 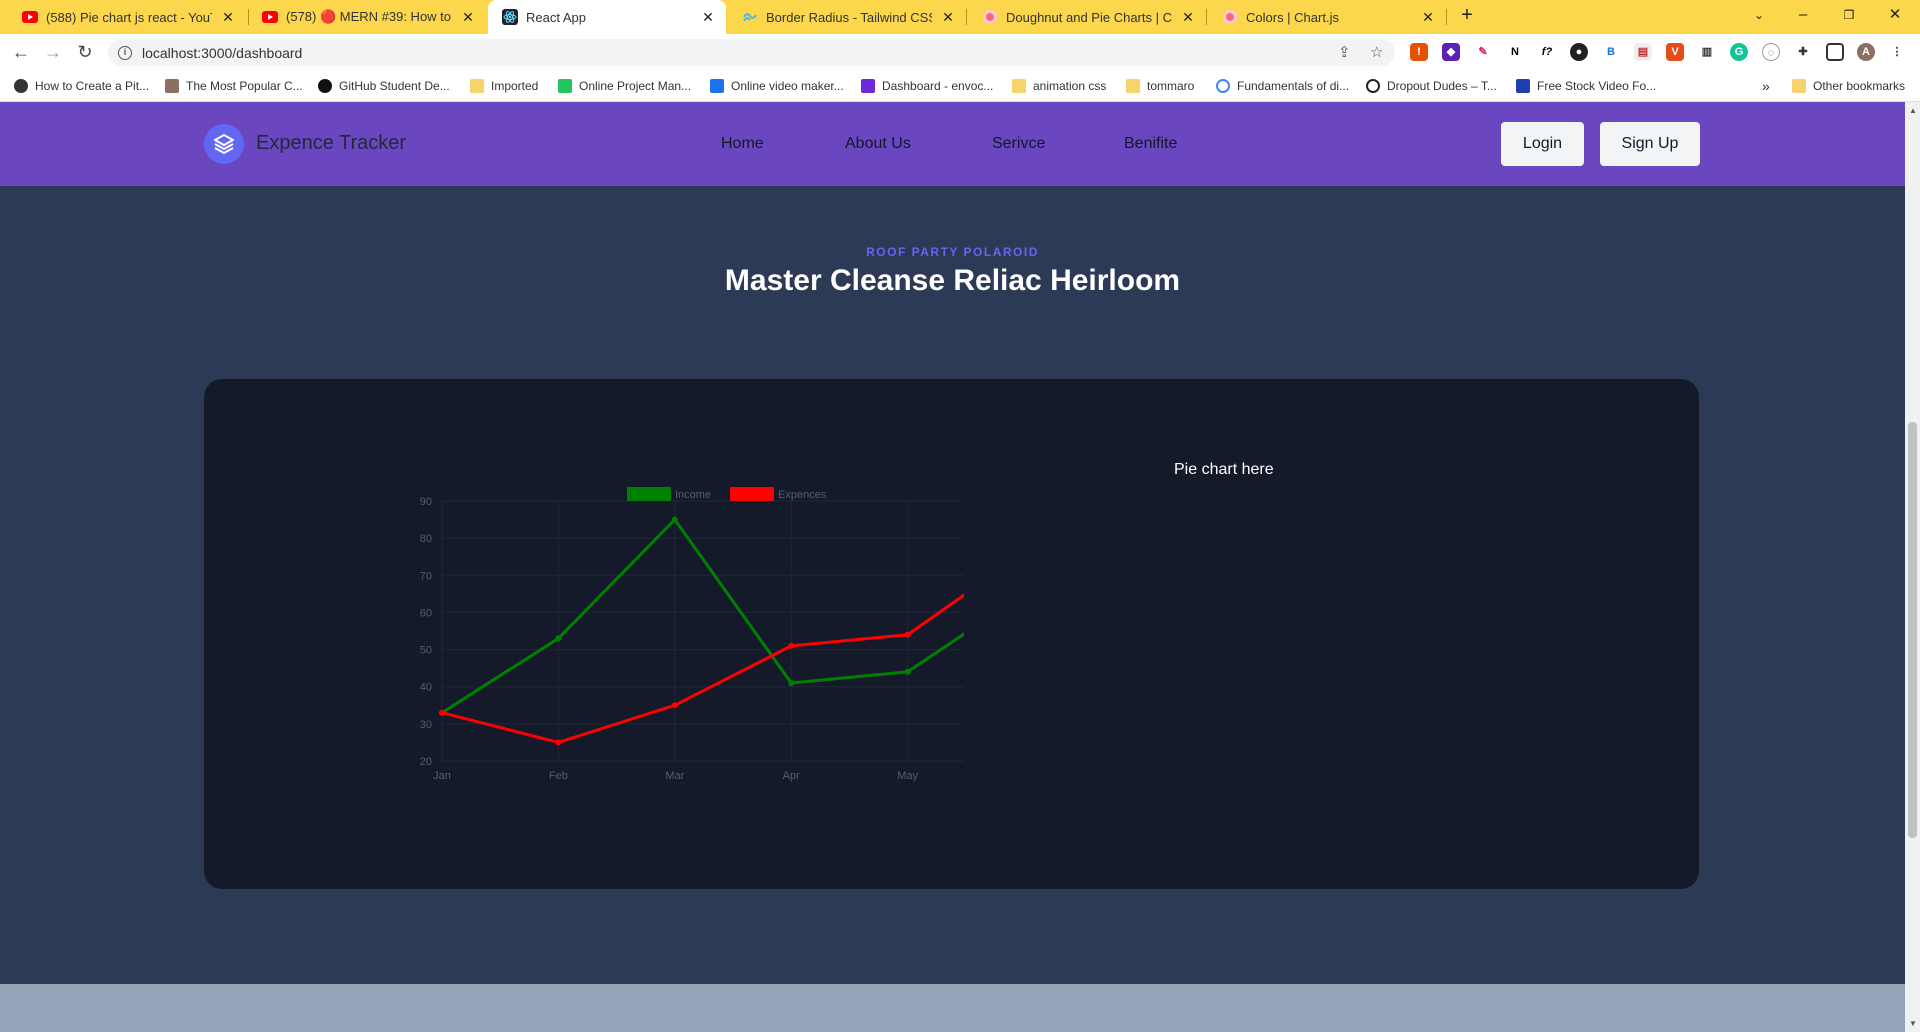 What do you see at coordinates (847, 17) in the screenshot?
I see `tab-tailwind: Border Radius - Tailwind CSS ✕` at bounding box center [847, 17].